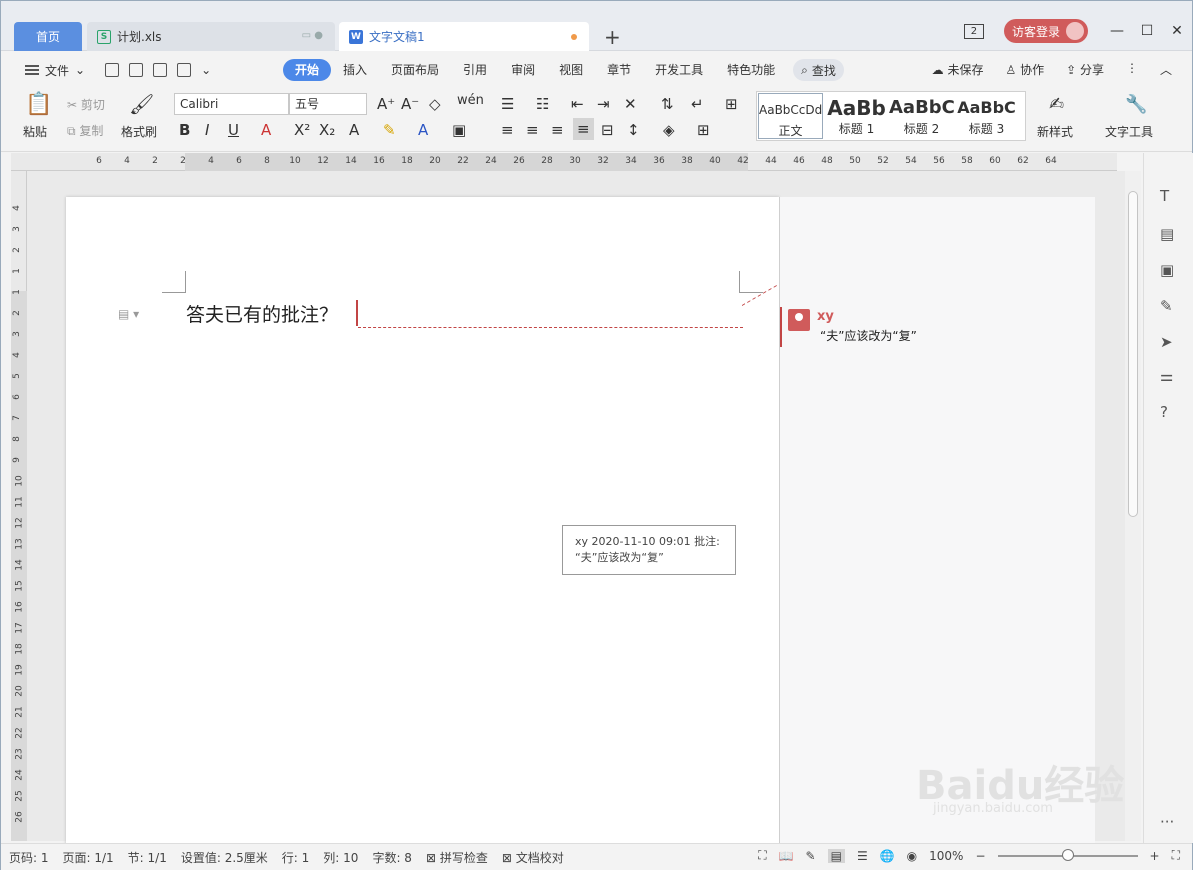 The height and width of the screenshot is (880, 1193). I want to click on sliders-icon: ⚌, so click(1166, 376).